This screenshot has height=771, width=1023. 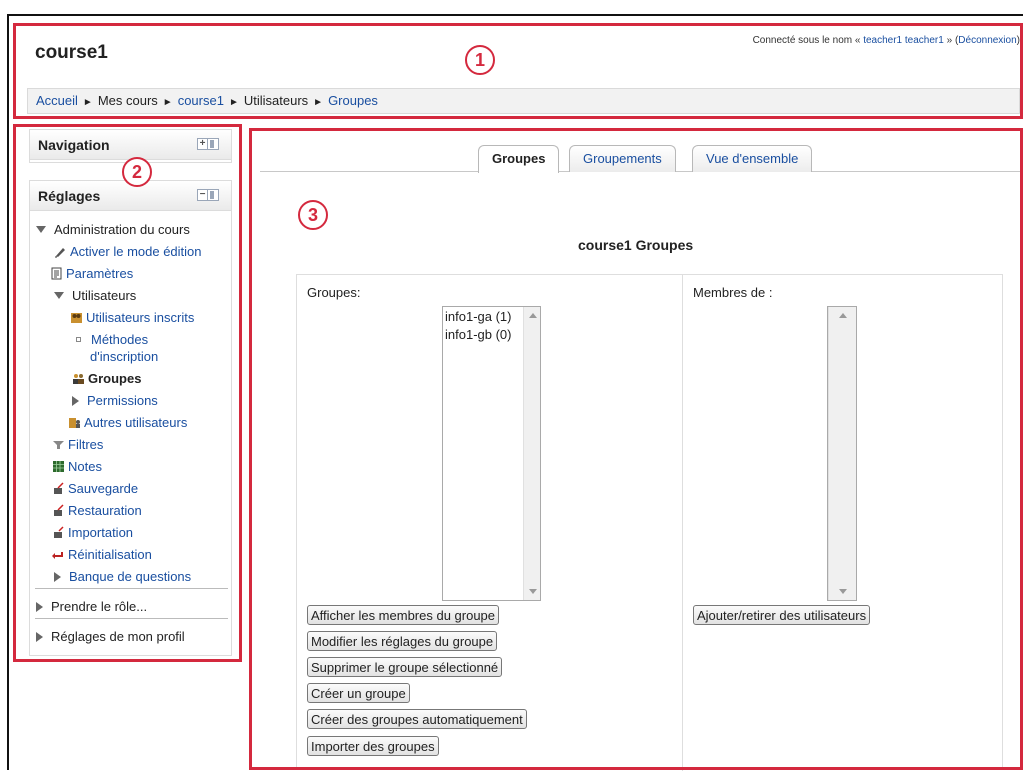 What do you see at coordinates (515, 15) in the screenshot?
I see `frame-top-border` at bounding box center [515, 15].